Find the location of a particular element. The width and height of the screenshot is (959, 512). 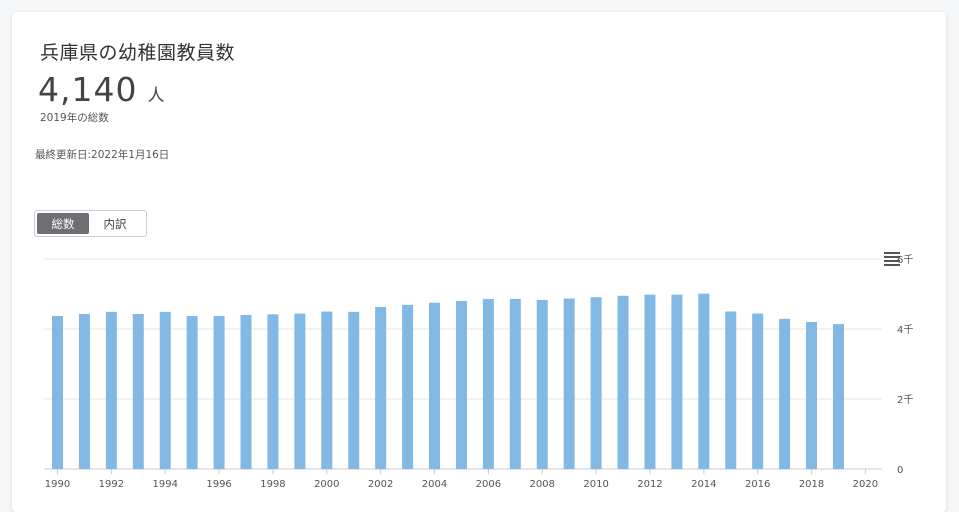

x-tick-label: 2018 is located at coordinates (811, 484).